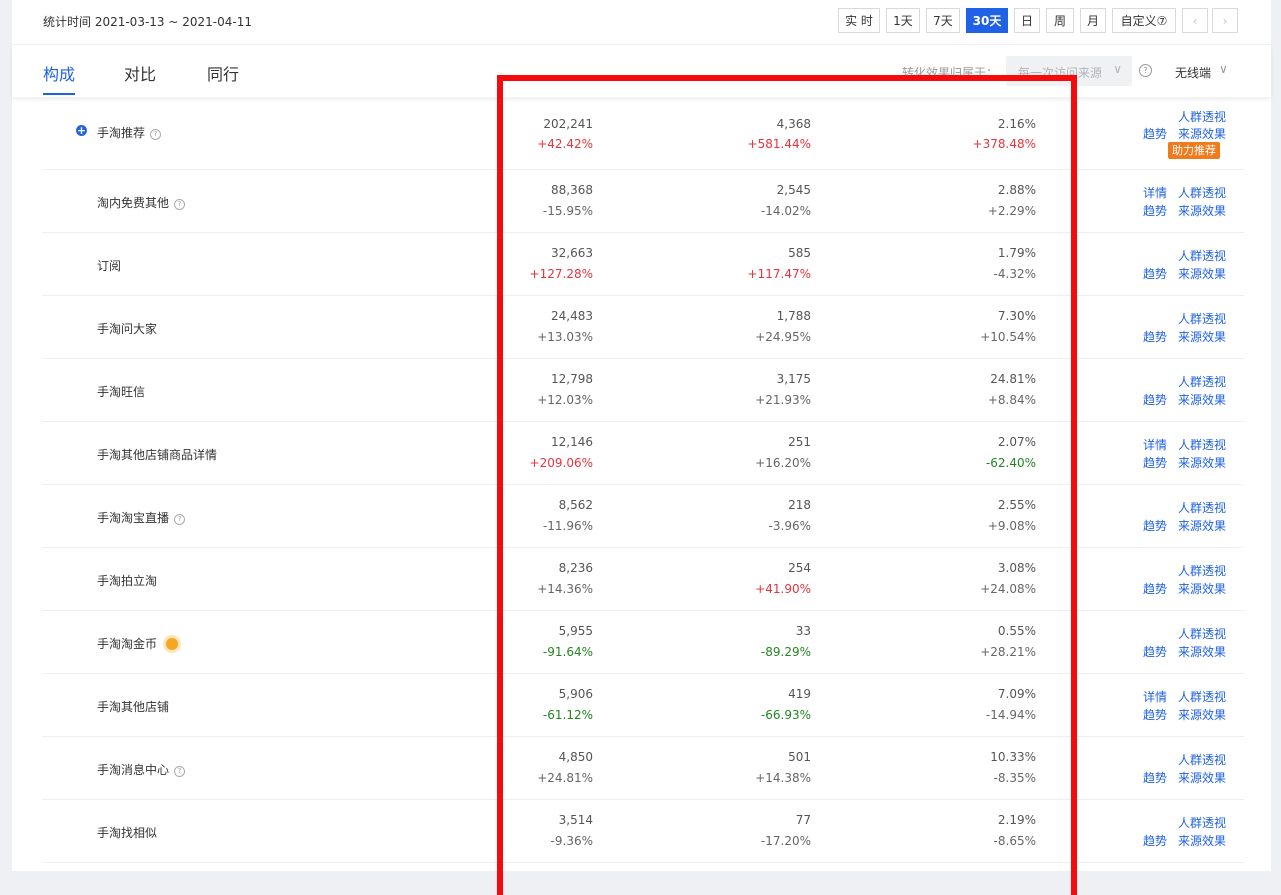  Describe the element at coordinates (141, 202) in the screenshot. I see `source-name: 淘内免费其他?` at that location.